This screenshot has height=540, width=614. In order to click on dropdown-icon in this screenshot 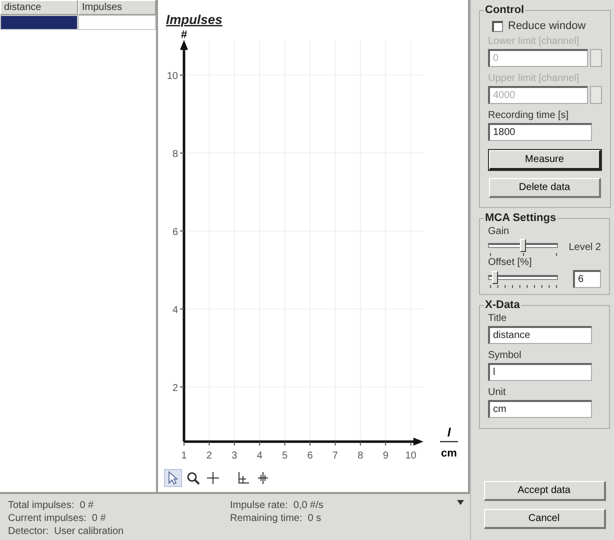, I will do `click(460, 502)`.